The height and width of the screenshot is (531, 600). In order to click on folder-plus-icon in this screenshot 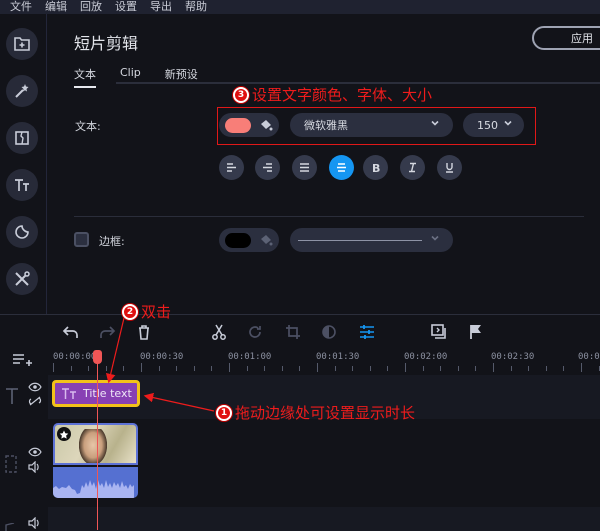, I will do `click(22, 44)`.